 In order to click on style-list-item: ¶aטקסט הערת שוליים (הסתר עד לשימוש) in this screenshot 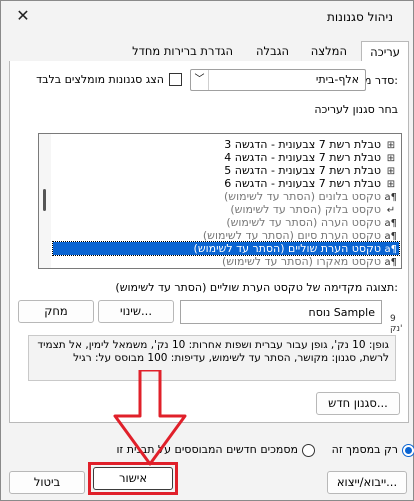, I will do `click(226, 248)`.